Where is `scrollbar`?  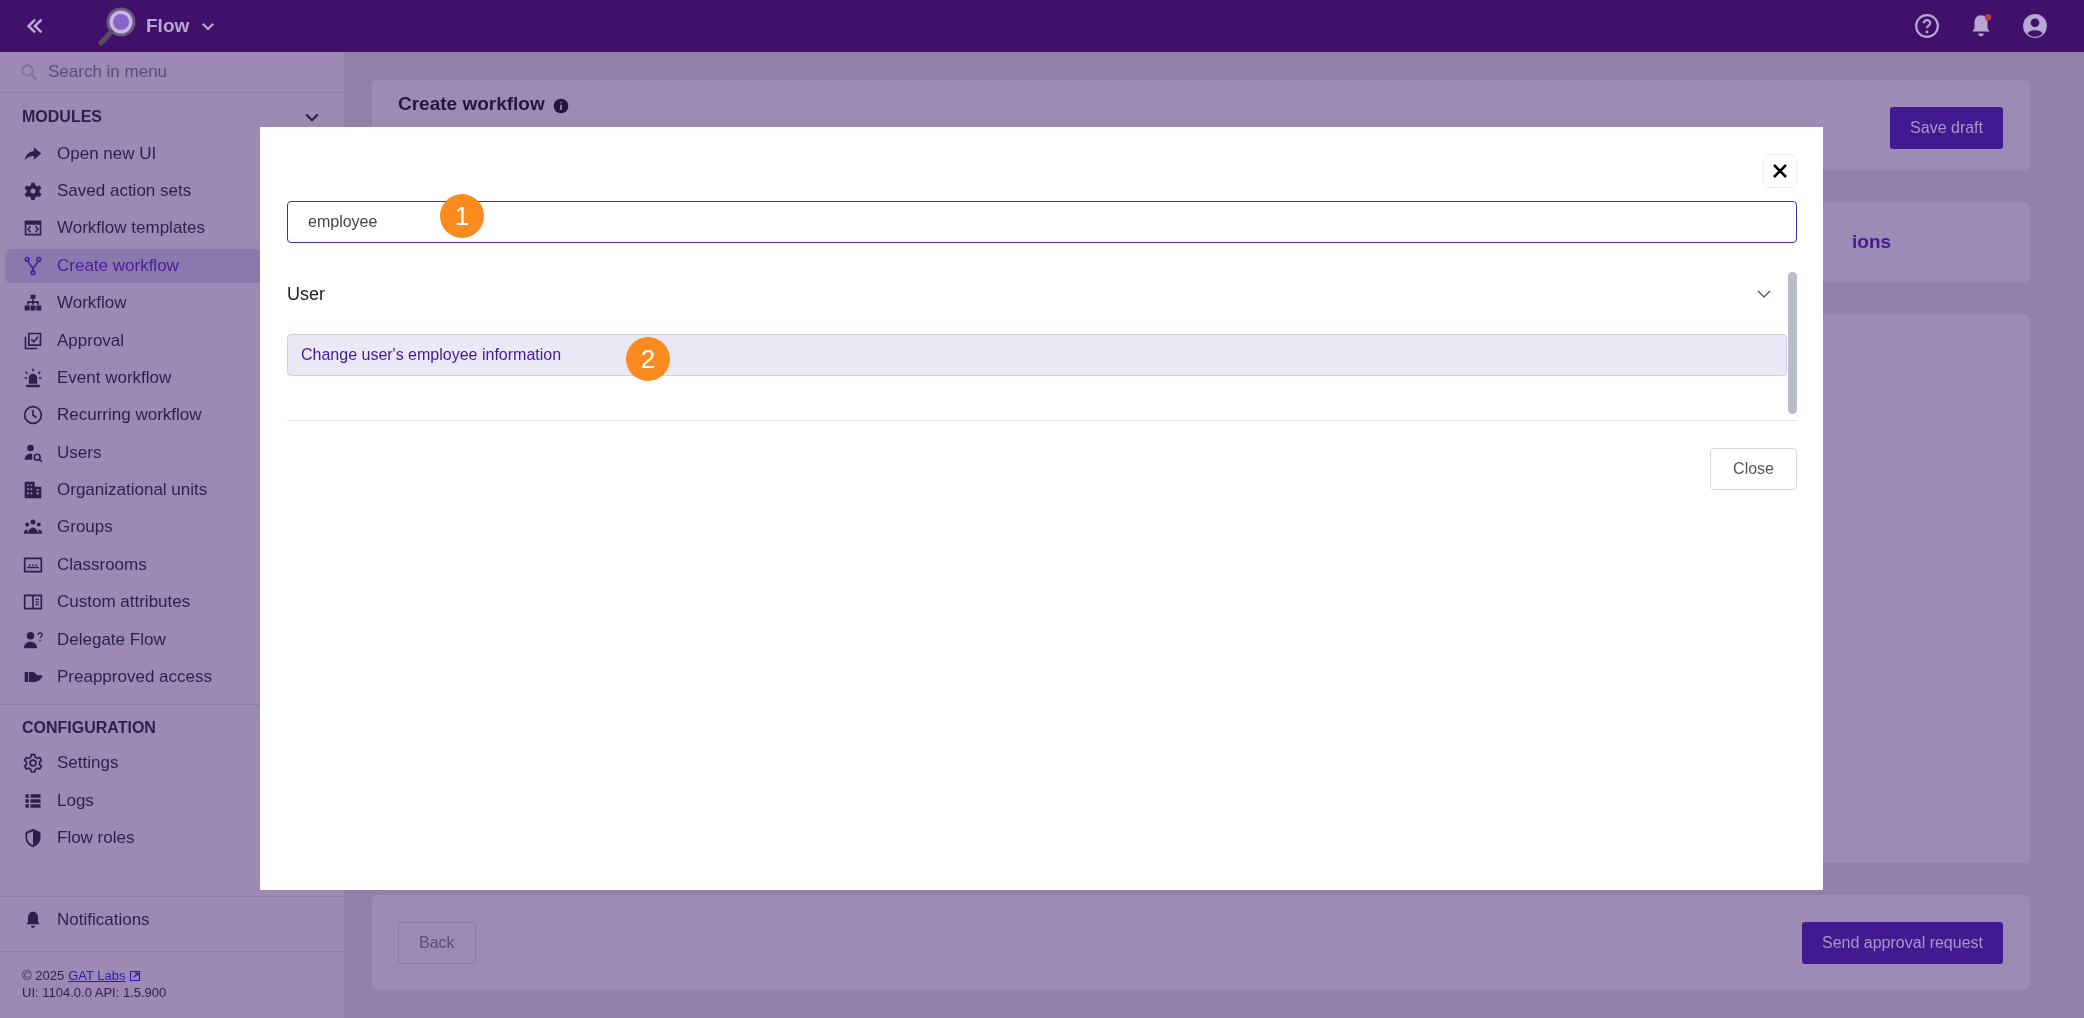
scrollbar is located at coordinates (1792, 343).